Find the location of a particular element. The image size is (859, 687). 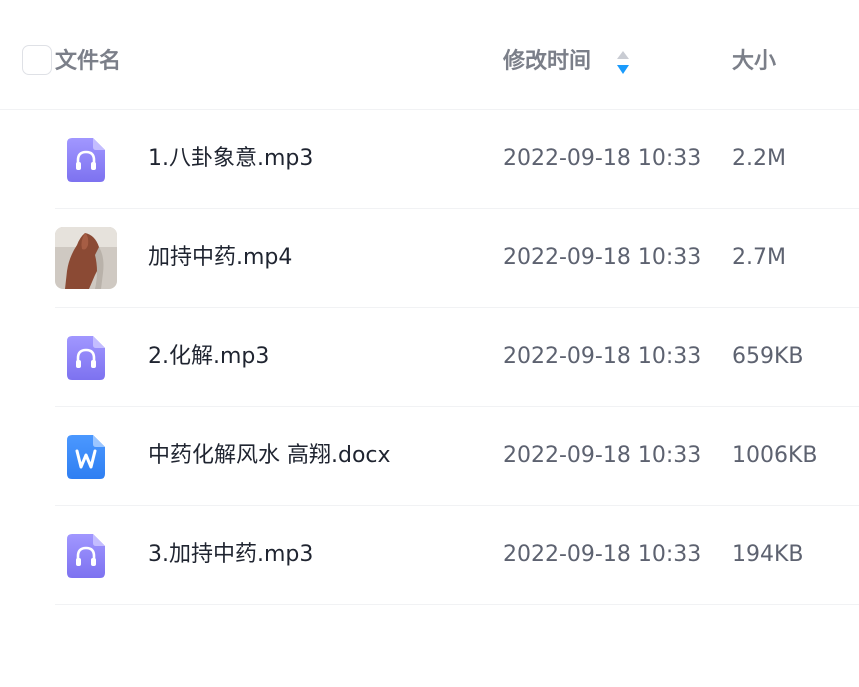

select-all-checkbox is located at coordinates (37, 60).